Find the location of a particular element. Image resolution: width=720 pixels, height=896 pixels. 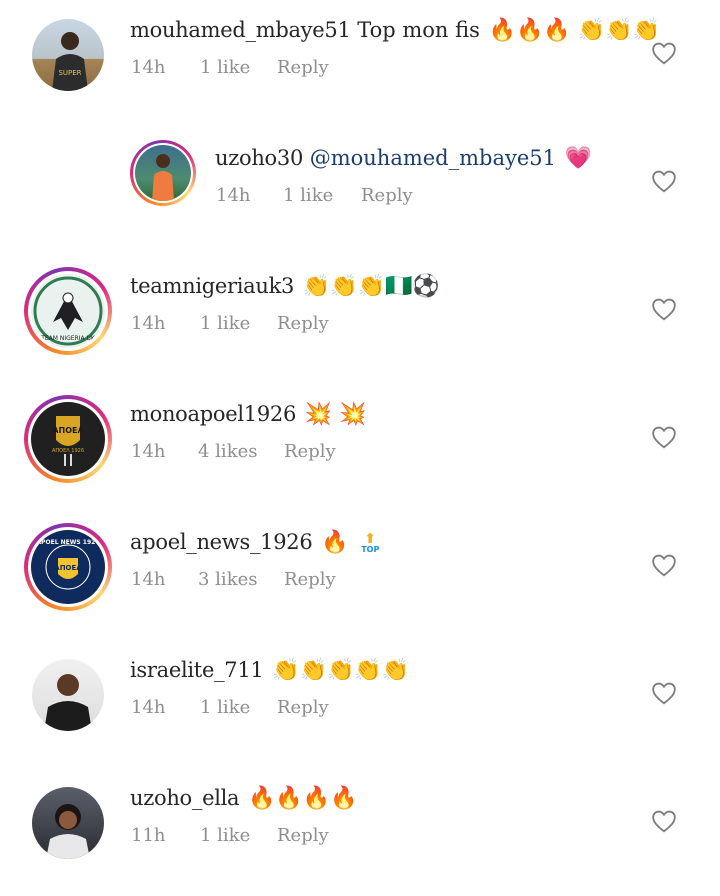

comment-emoji: 💥 💥 is located at coordinates (335, 414).